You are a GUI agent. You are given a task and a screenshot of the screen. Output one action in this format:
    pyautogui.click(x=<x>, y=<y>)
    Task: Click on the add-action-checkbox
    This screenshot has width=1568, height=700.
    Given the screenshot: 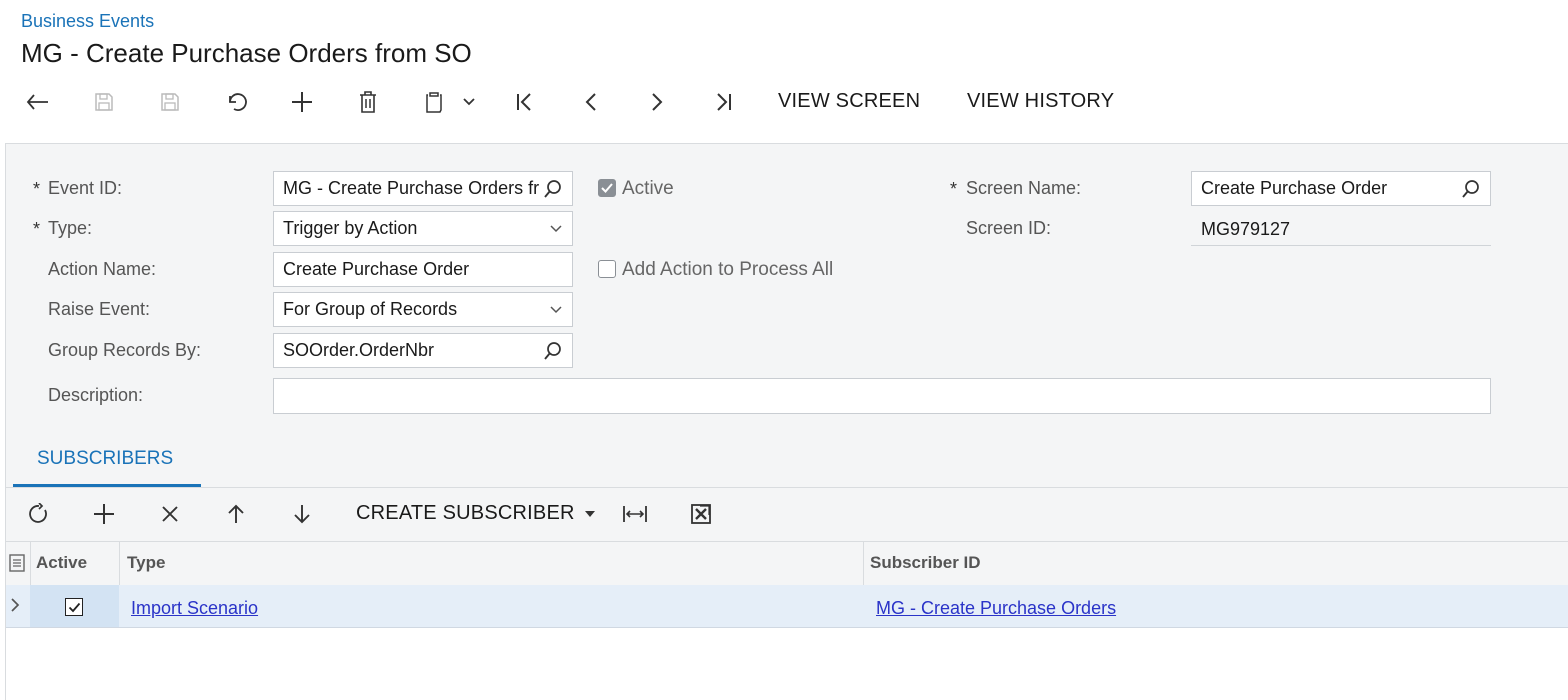 What is the action you would take?
    pyautogui.click(x=607, y=269)
    